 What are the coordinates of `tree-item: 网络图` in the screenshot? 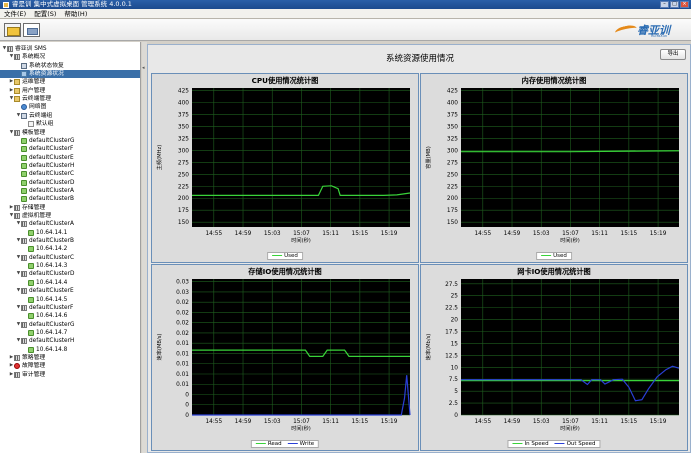 It's located at (31, 107).